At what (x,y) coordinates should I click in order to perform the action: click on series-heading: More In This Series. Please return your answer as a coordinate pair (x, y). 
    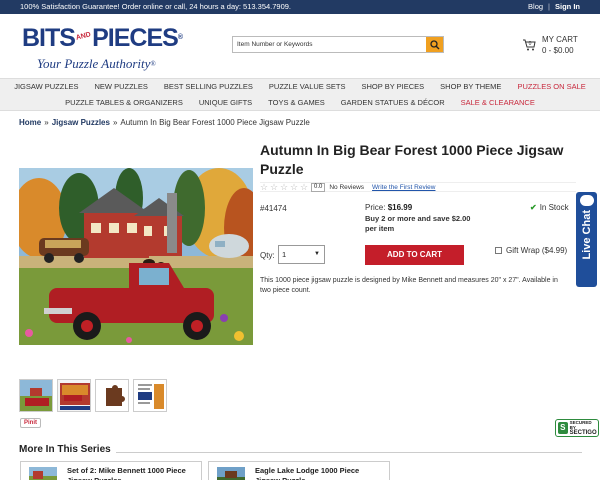
    Looking at the image, I should click on (65, 449).